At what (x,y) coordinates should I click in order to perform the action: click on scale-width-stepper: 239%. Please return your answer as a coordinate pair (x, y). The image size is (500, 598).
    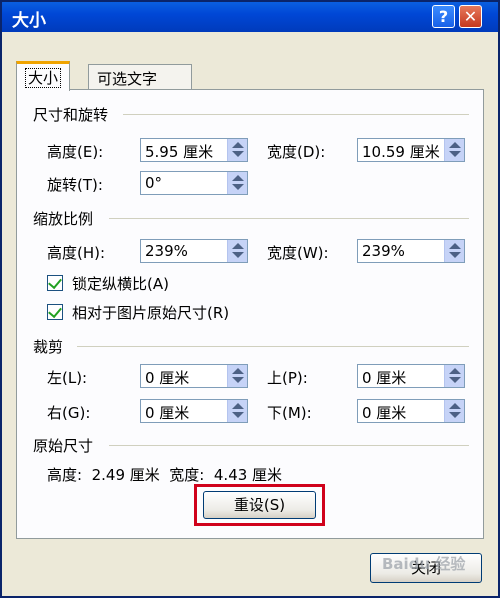
    Looking at the image, I should click on (411, 251).